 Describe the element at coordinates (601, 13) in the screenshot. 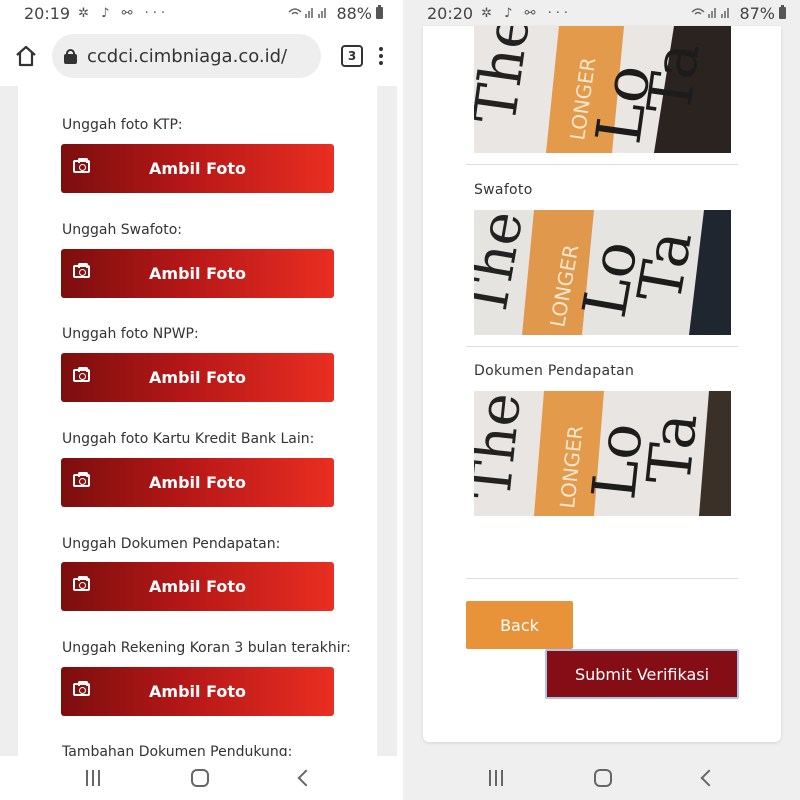

I see `status-bar: 20:20 ✲ ♪ ⚯ ··· 87%` at that location.